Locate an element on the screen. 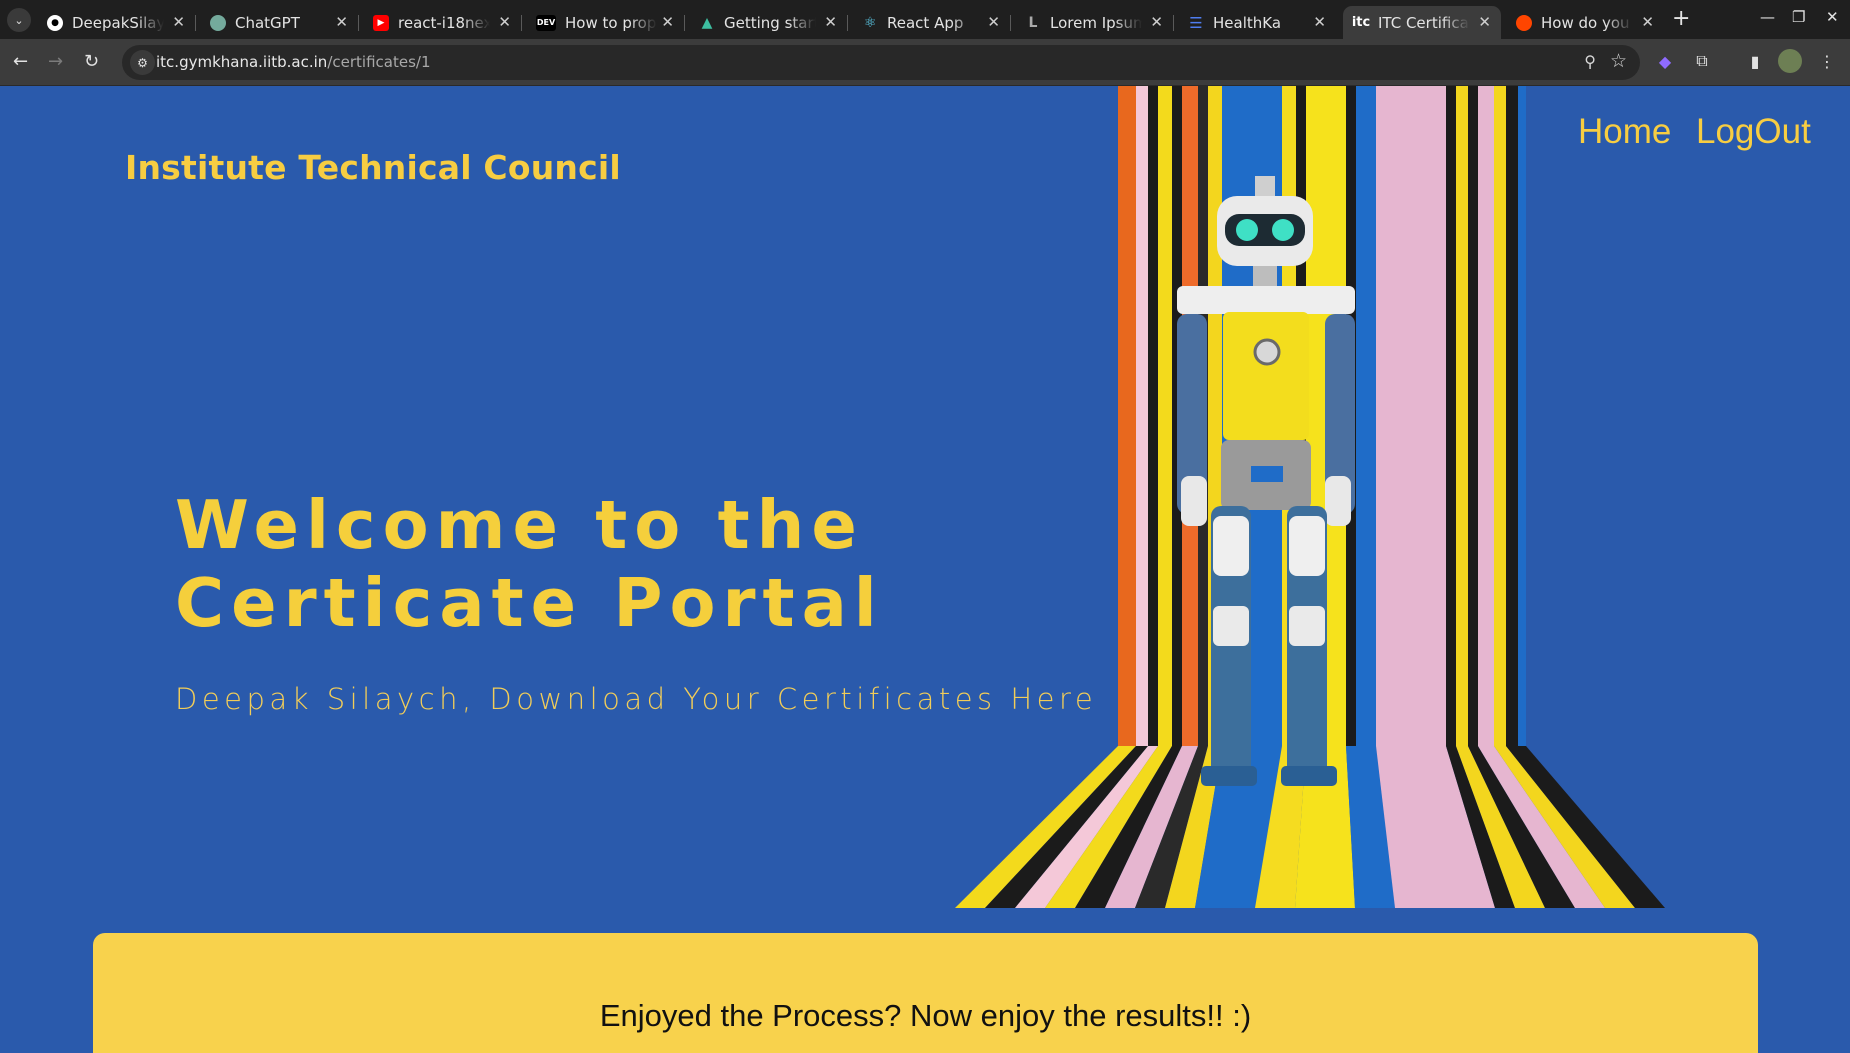 The width and height of the screenshot is (1850, 1053). dev-icon: DEV is located at coordinates (546, 22).